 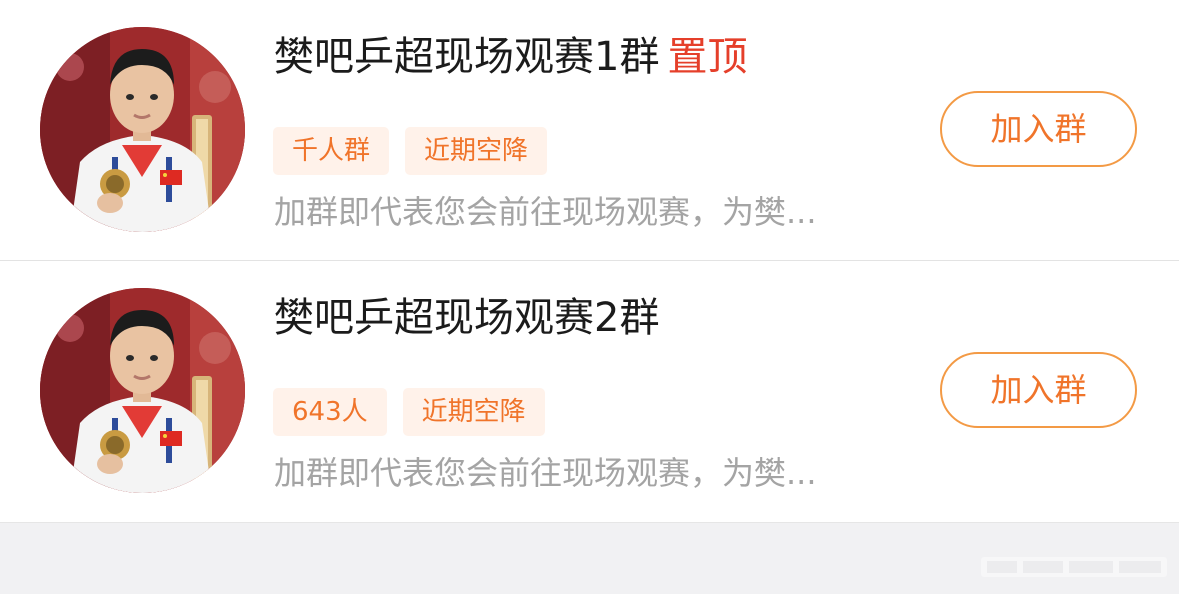 I want to click on group-tags: 643人 近期空降, so click(x=417, y=412).